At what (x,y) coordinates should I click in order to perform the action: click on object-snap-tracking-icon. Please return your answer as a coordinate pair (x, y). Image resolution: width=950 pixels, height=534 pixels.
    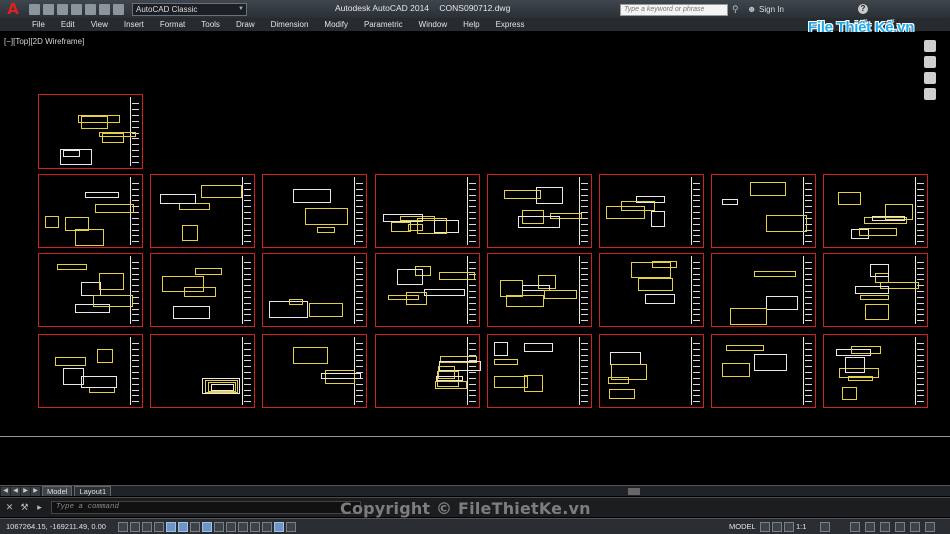
    Looking at the image, I should click on (207, 526).